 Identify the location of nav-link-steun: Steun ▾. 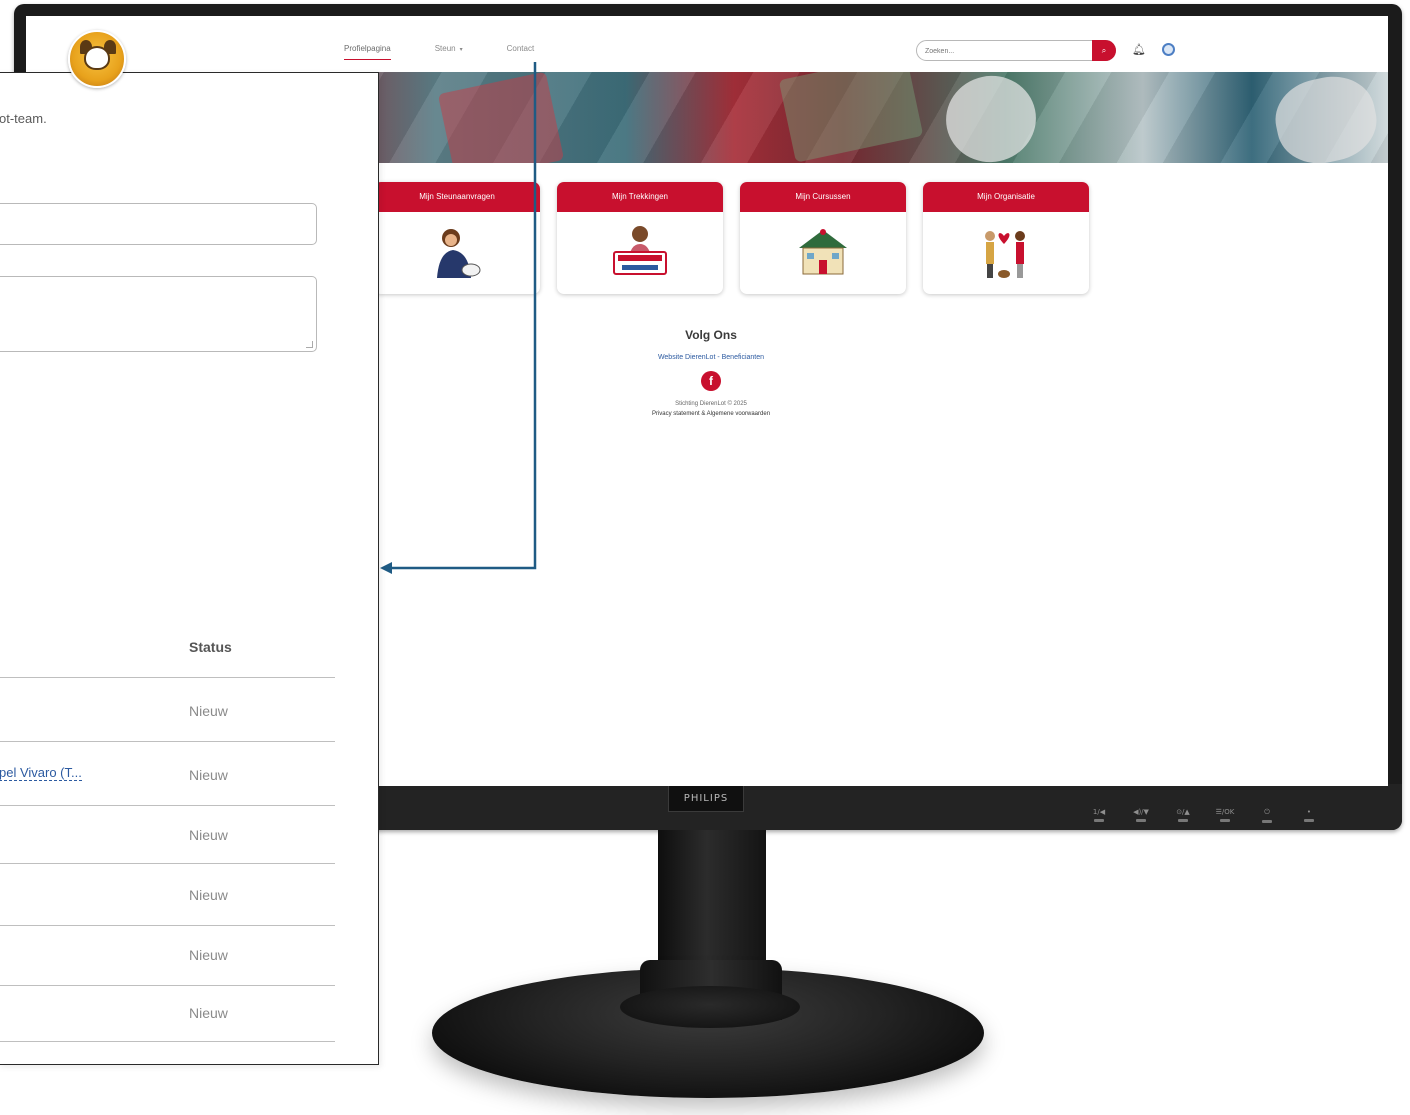
(449, 52).